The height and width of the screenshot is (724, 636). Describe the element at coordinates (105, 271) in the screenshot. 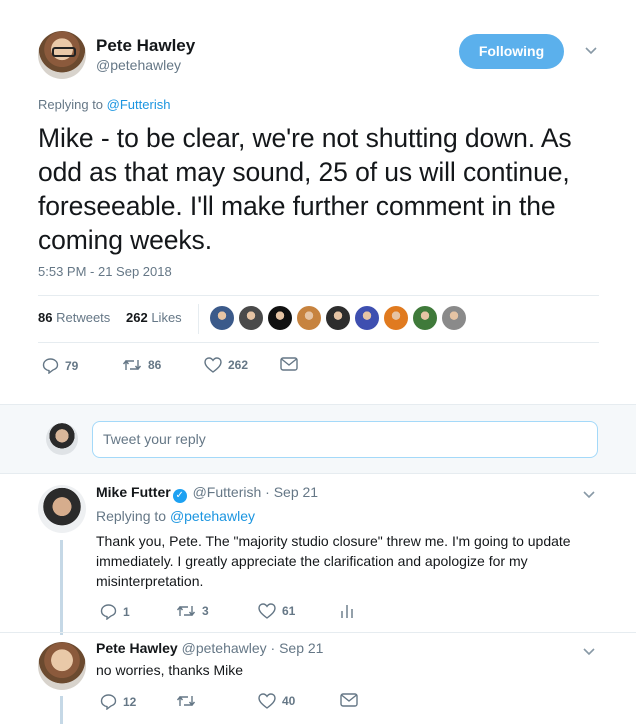

I see `tweet-timestamp: 5:53 PM - 21 Sep 2018` at that location.